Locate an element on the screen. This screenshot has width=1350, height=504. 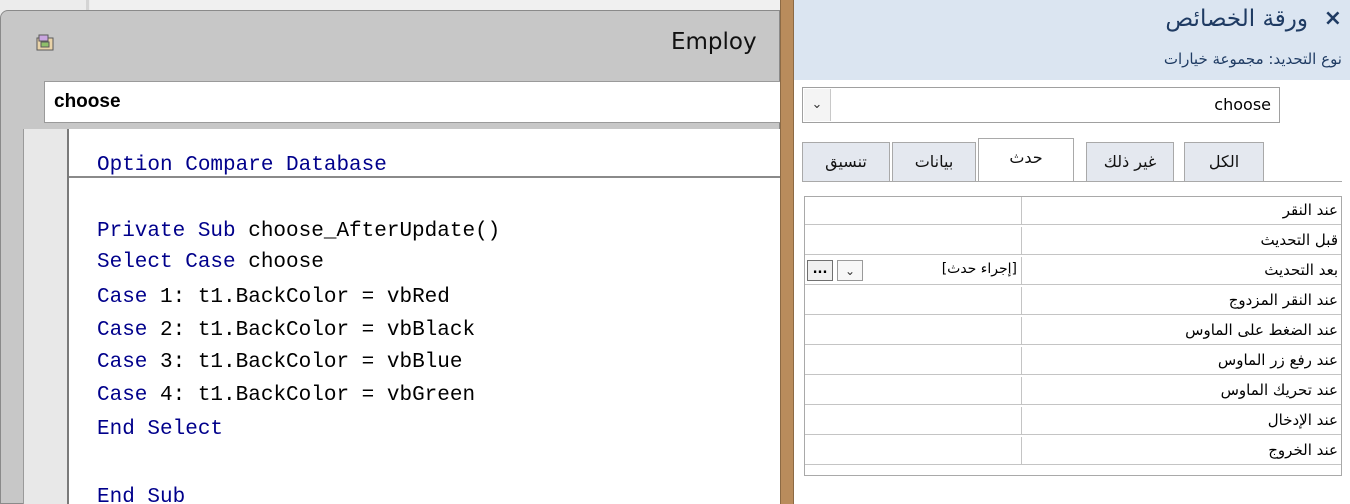
property-name: بعد التحديث is located at coordinates (1181, 270).